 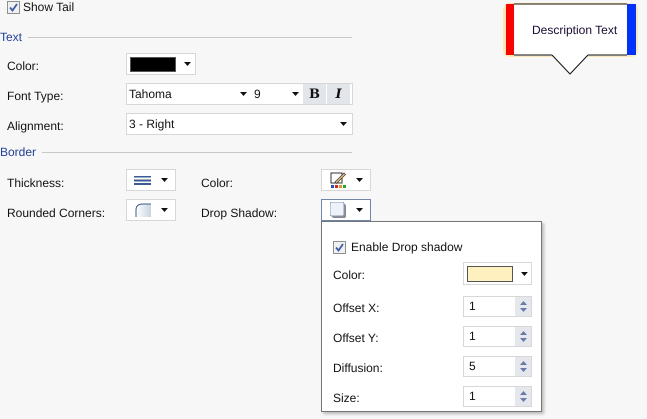 What do you see at coordinates (338, 180) in the screenshot?
I see `pencil-palette-icon` at bounding box center [338, 180].